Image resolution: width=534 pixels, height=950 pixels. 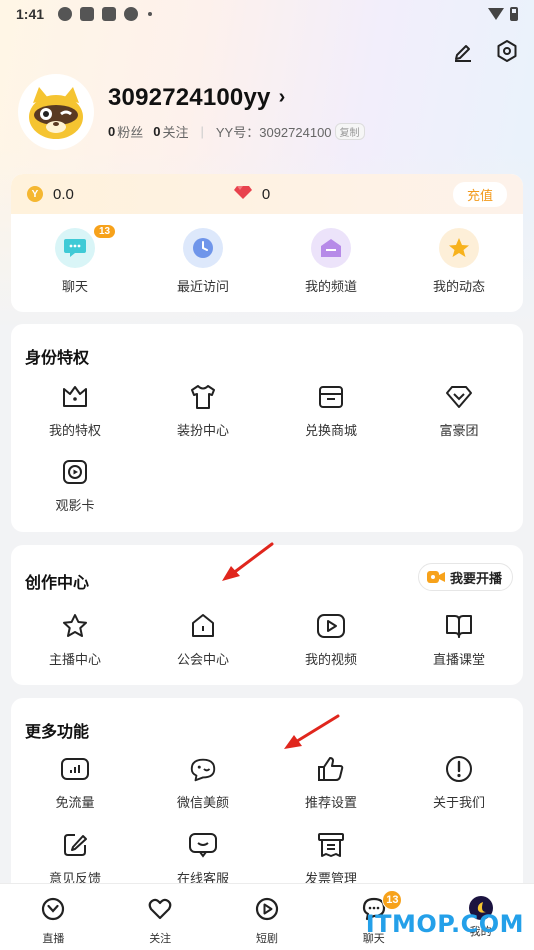 What do you see at coordinates (75, 248) in the screenshot?
I see `chat-bubble-icon` at bounding box center [75, 248].